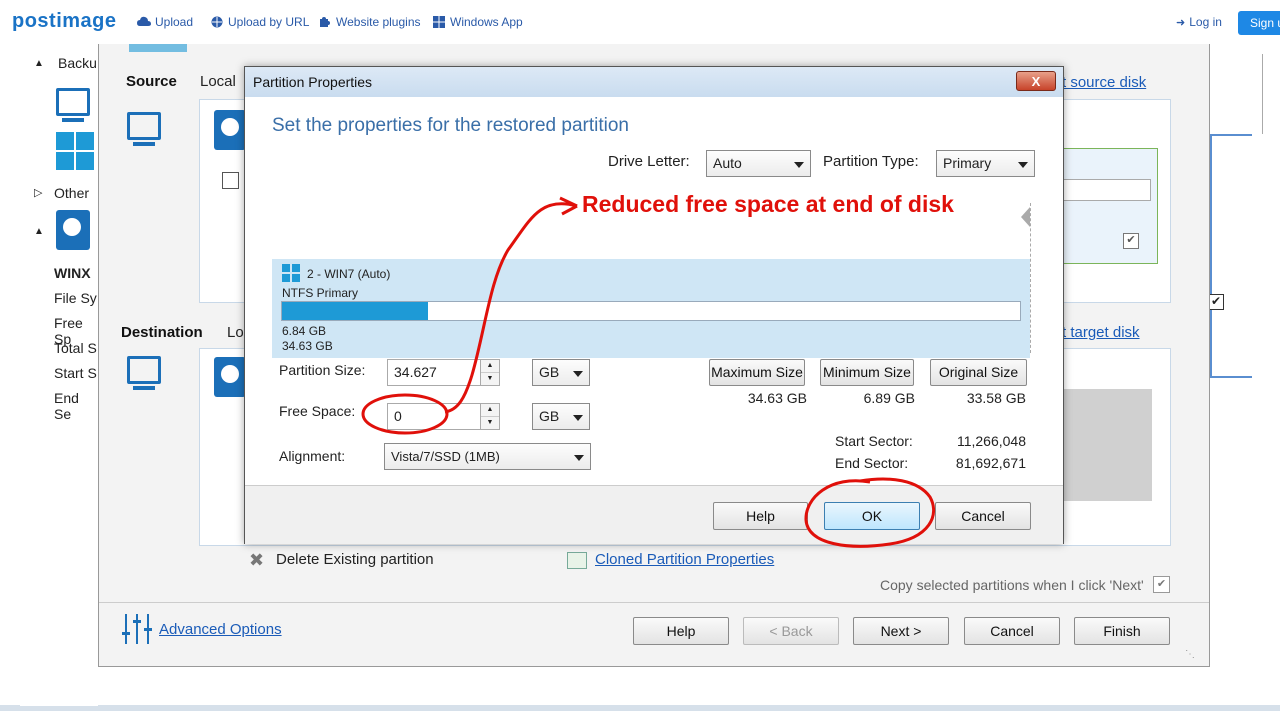 The image size is (1280, 711). I want to click on copy-partitions-checkbox: ✔, so click(1161, 584).